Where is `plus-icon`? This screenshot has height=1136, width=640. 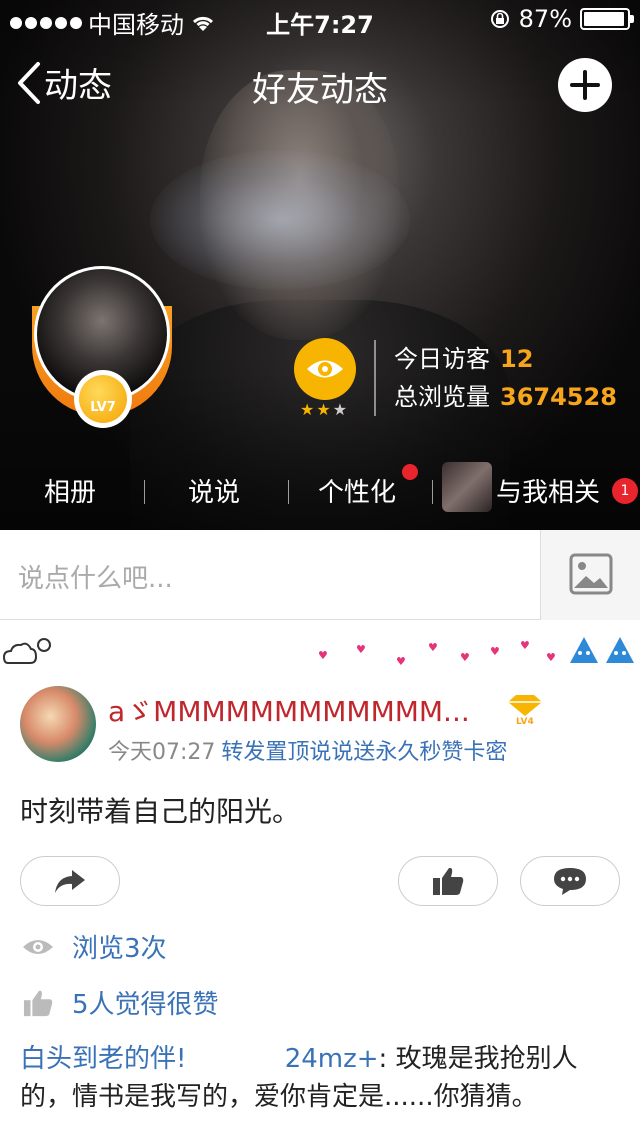 plus-icon is located at coordinates (585, 85).